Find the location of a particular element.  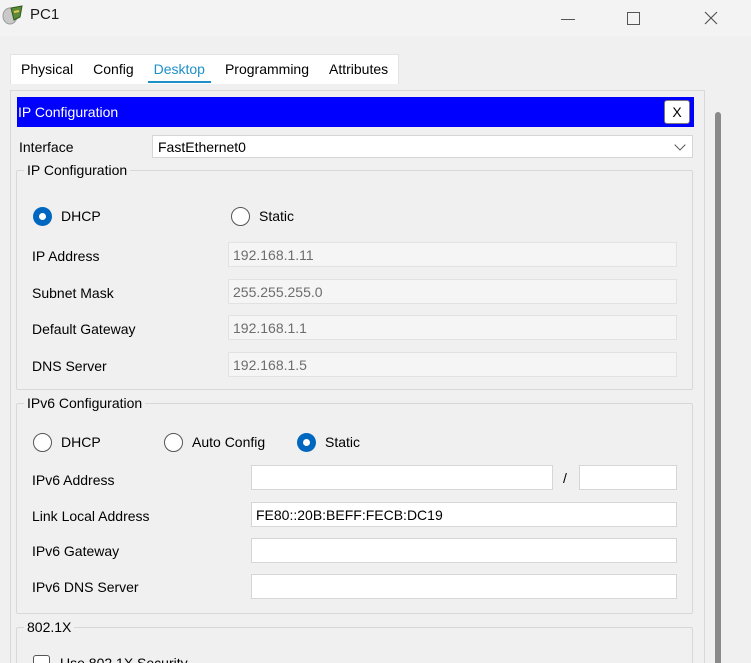

tab-desktop-label: Desktop is located at coordinates (179, 69).